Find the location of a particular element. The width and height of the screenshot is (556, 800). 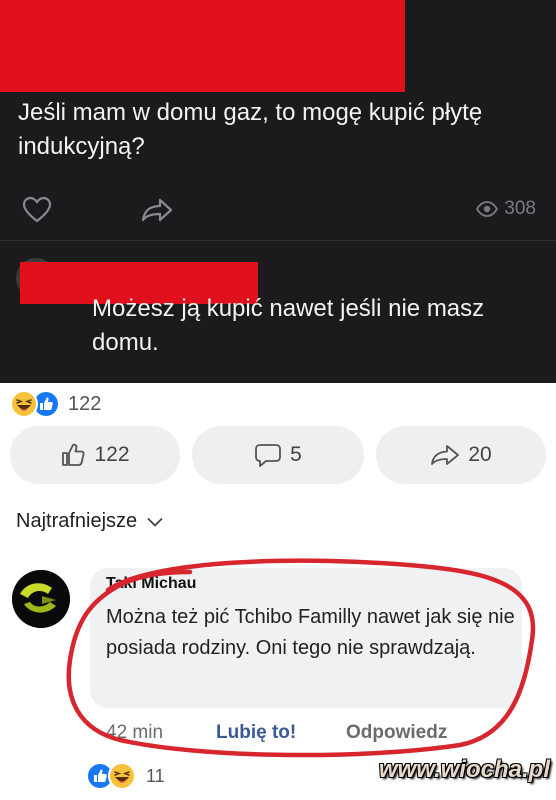

reaction-summary: 122 is located at coordinates (55, 404).